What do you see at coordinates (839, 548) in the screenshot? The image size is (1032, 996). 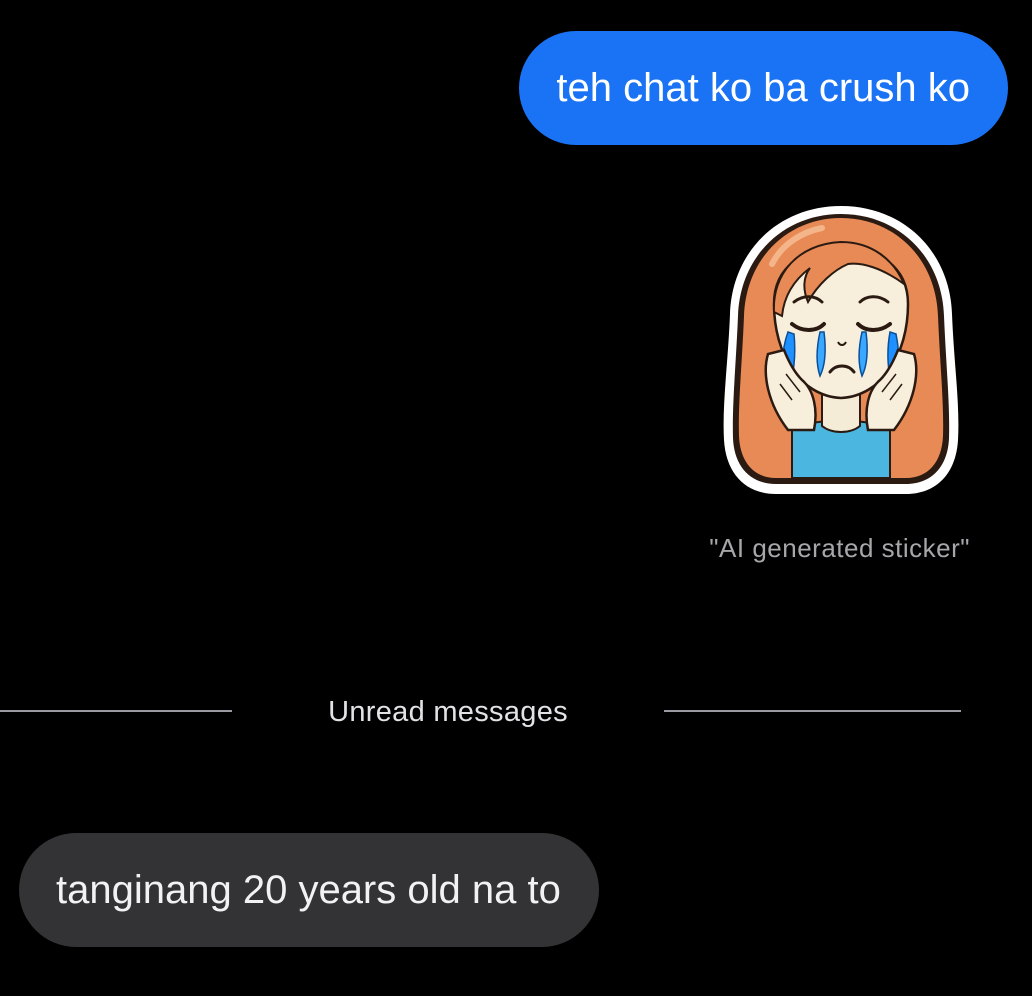 I see `sticker-caption: "AI generated sticker"` at bounding box center [839, 548].